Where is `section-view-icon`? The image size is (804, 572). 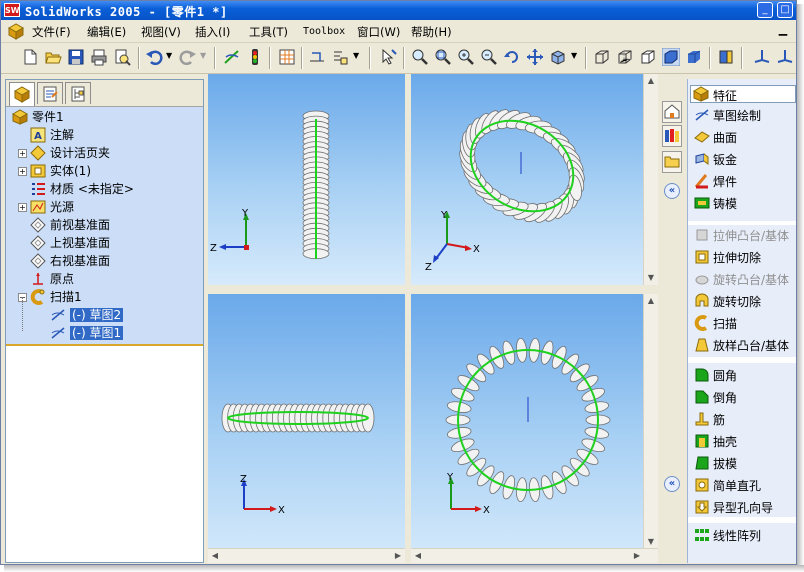 section-view-icon is located at coordinates (726, 57).